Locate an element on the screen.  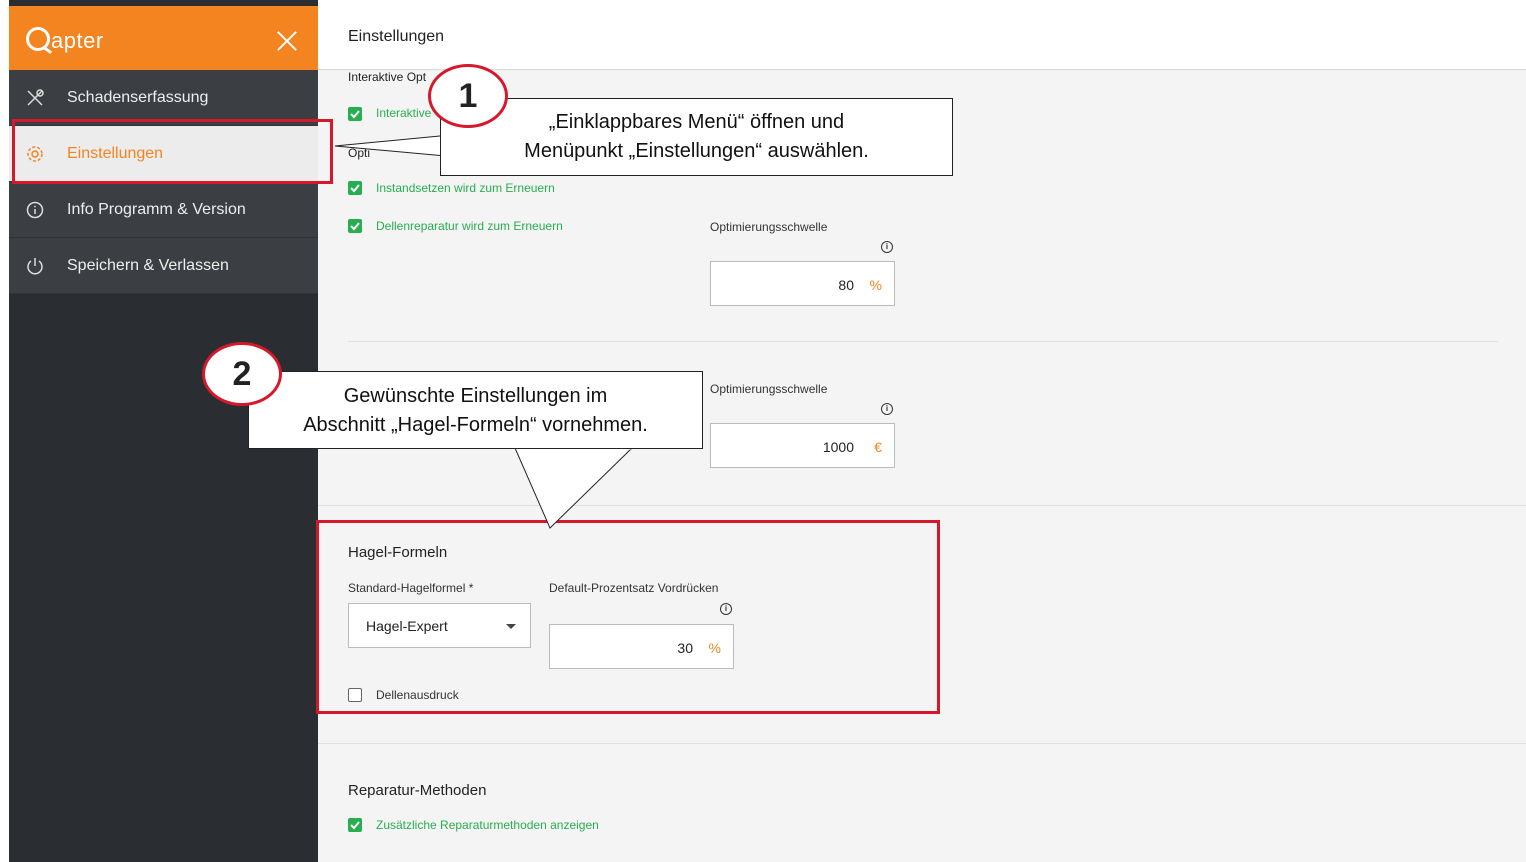
apter-logo: apter is located at coordinates (65, 39).